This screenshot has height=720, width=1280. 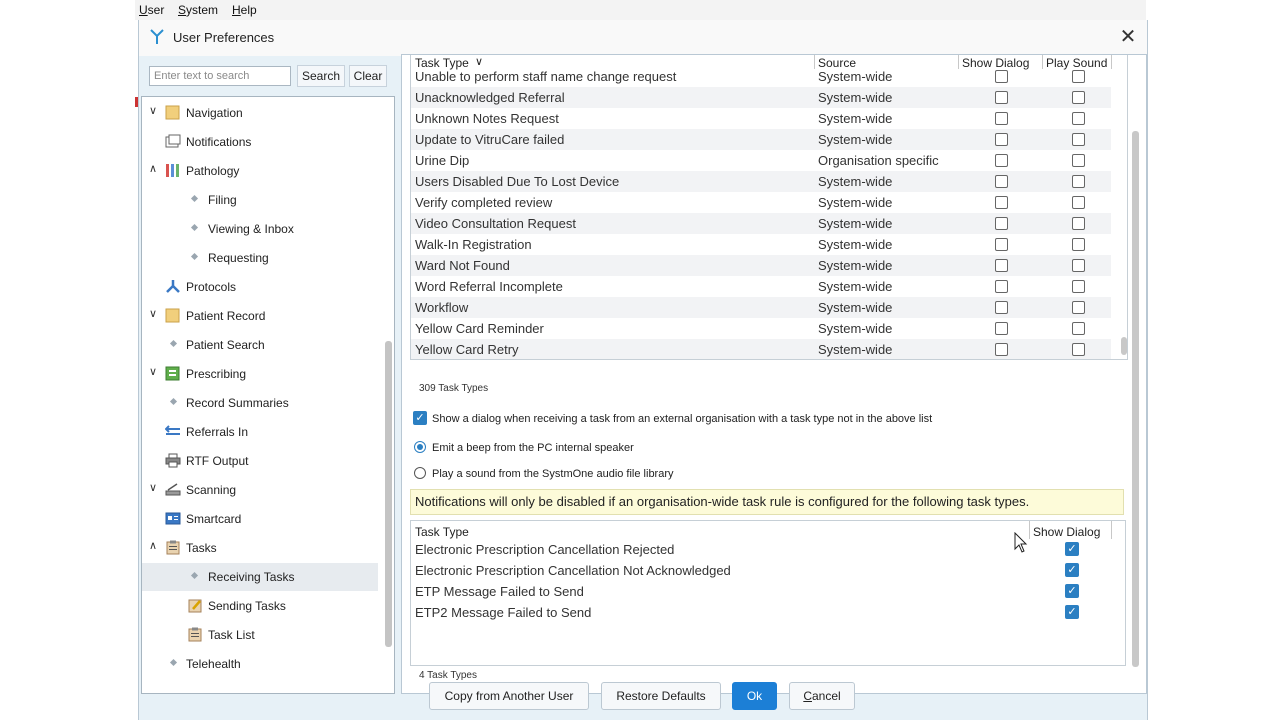 I want to click on tree-item-viewing-inbox: Viewing & Inbox, so click(x=260, y=229).